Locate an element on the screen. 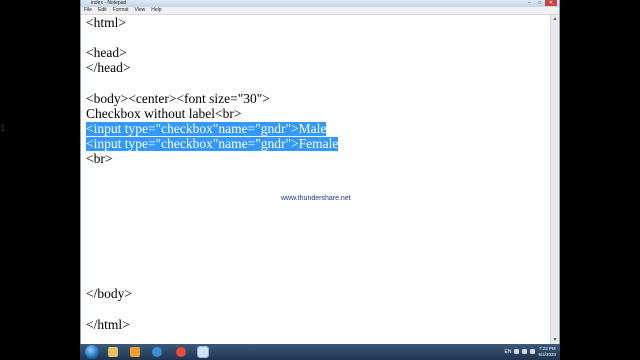 The image size is (640, 360). code-line: <br> is located at coordinates (99, 158).